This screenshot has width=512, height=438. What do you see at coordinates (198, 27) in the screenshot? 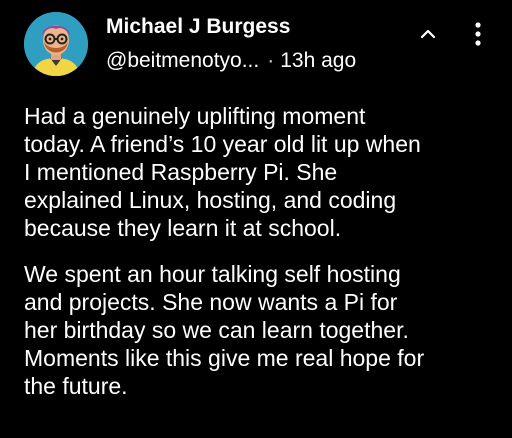
I see `author-name: Michael J Burgess` at bounding box center [198, 27].